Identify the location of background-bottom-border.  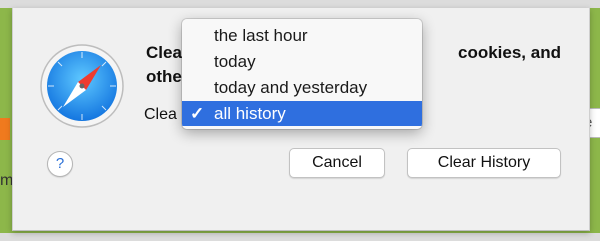
(300, 237).